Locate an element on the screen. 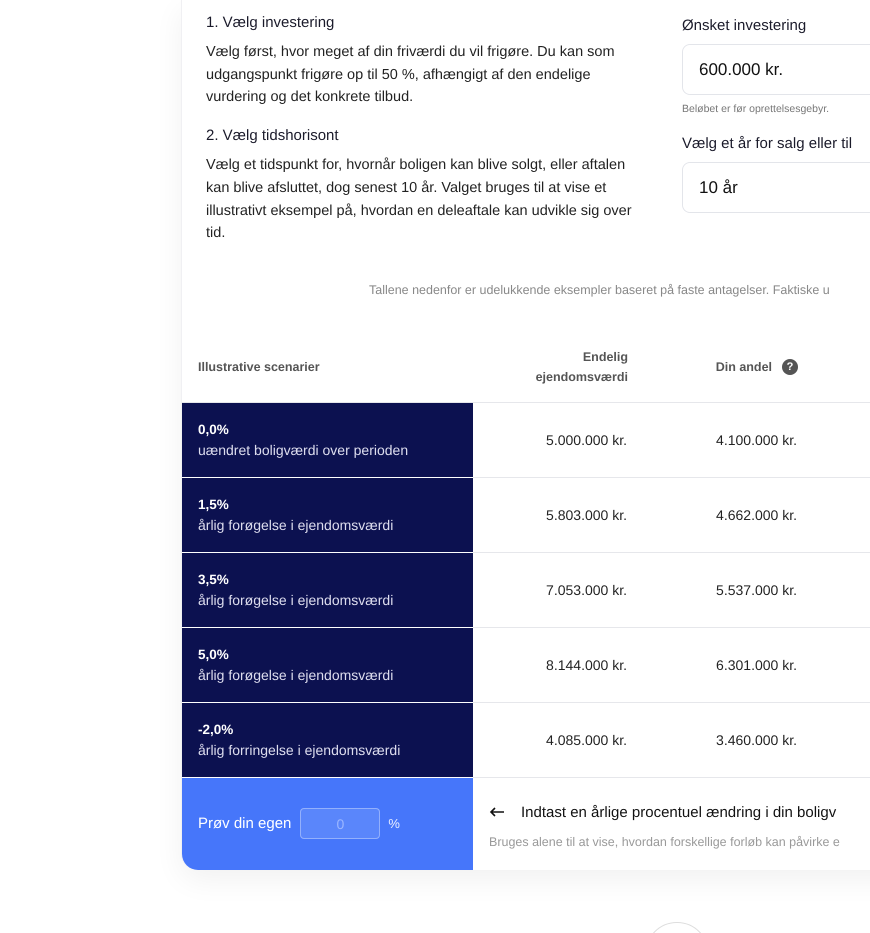 The height and width of the screenshot is (933, 870). step-text: Vælg først, hvor meget af din friværdi du vil frigøre. Du kan som udgangspunkt frigøre op til 50 %, afhængigt af den endelige vurdering og det konkrete tilbud. is located at coordinates (411, 75).